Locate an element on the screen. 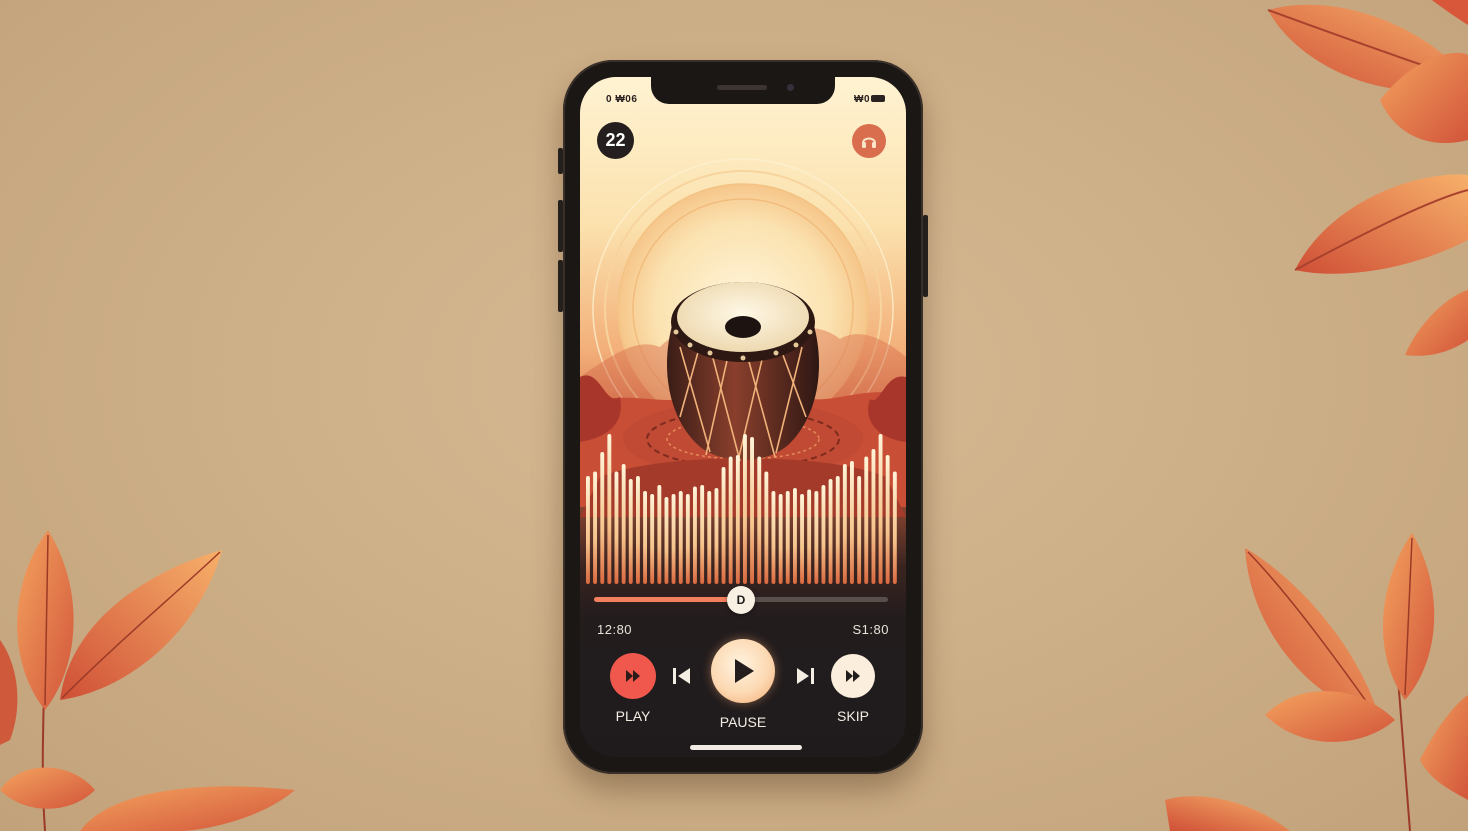 The width and height of the screenshot is (1468, 831). home-indicator is located at coordinates (746, 747).